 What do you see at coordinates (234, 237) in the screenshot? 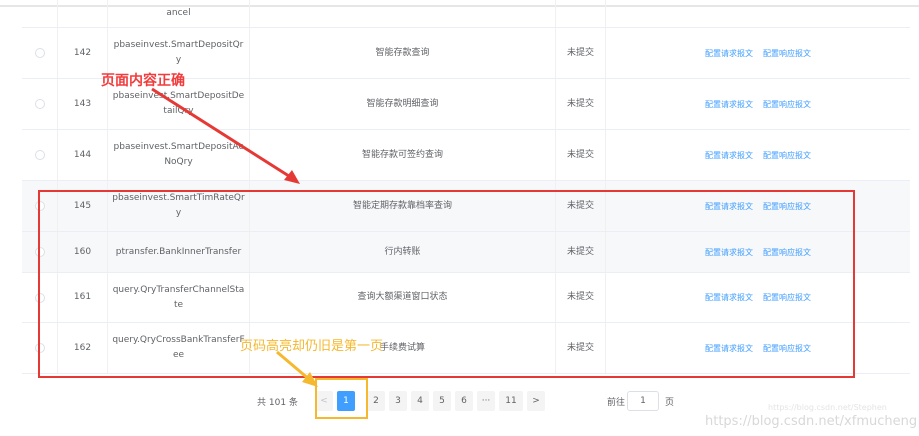
I see `annotation-arrows` at bounding box center [234, 237].